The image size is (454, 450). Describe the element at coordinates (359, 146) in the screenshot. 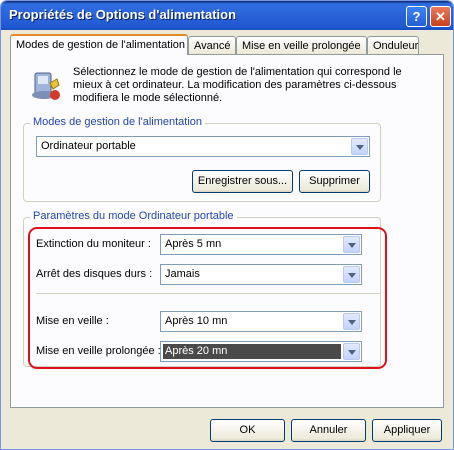

I see `chevron-down-icon` at that location.